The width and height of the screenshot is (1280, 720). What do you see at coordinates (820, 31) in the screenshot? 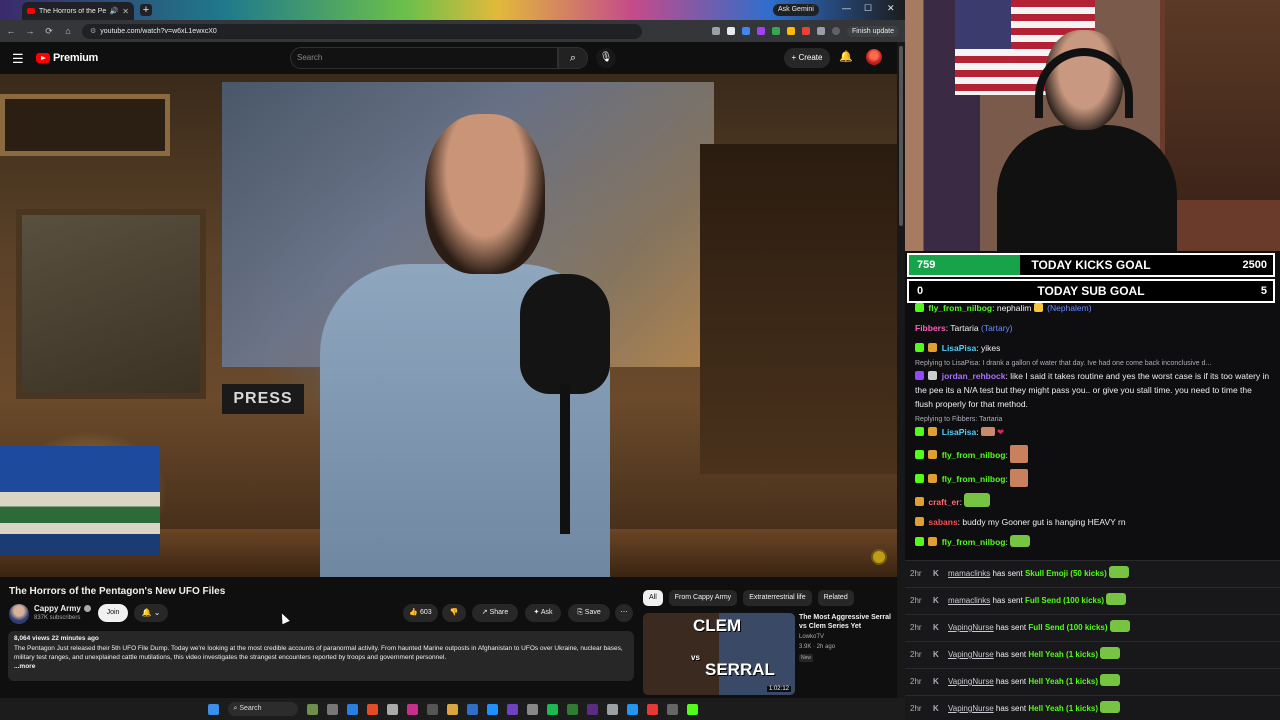
I see `puzzle-icon` at bounding box center [820, 31].